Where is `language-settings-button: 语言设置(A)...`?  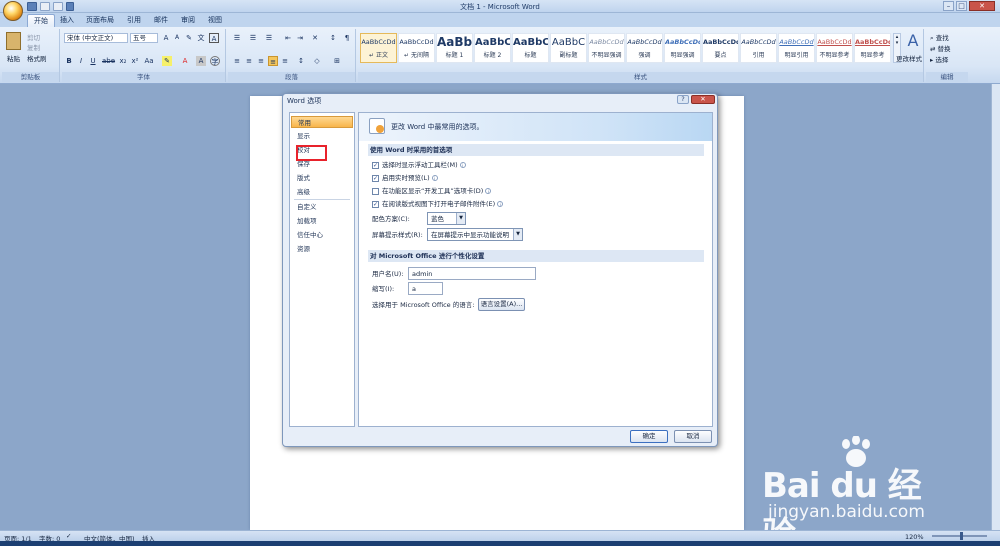 language-settings-button: 语言设置(A)... is located at coordinates (501, 304).